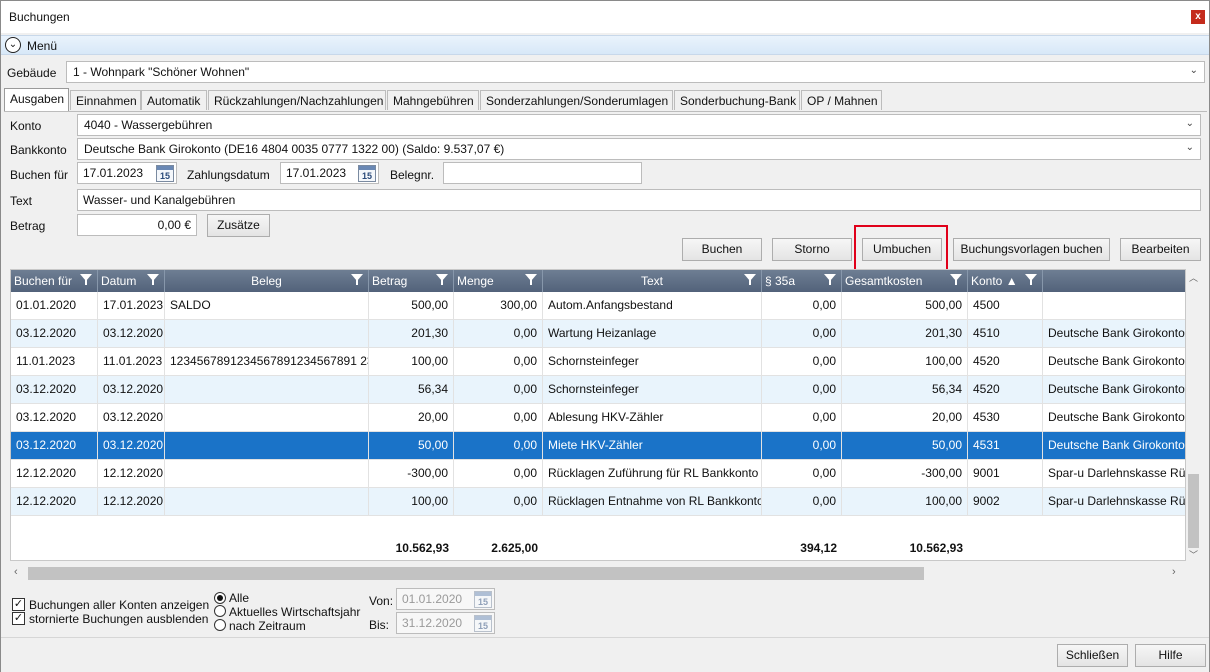 The height and width of the screenshot is (672, 1210). What do you see at coordinates (220, 611) in the screenshot?
I see `radio-wirtschaftsjahr` at bounding box center [220, 611].